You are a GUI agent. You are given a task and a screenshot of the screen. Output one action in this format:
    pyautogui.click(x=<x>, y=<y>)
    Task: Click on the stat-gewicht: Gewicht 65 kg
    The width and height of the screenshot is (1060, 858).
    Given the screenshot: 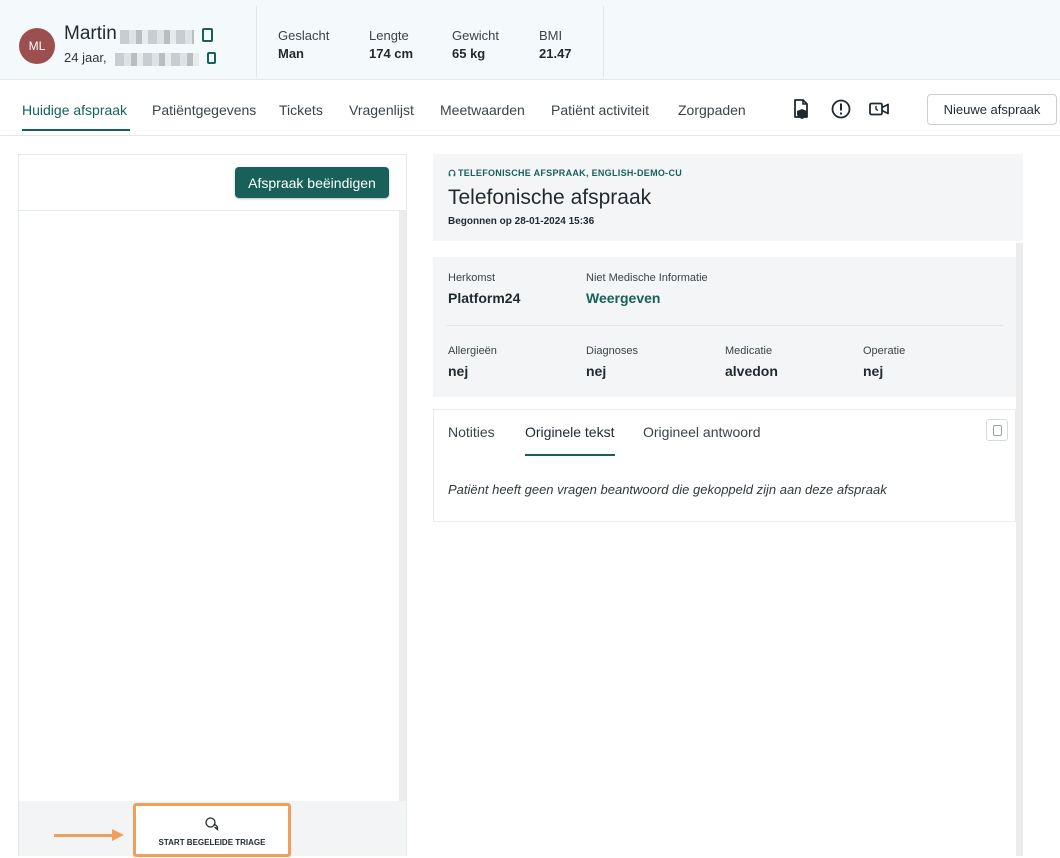 What is the action you would take?
    pyautogui.click(x=475, y=44)
    